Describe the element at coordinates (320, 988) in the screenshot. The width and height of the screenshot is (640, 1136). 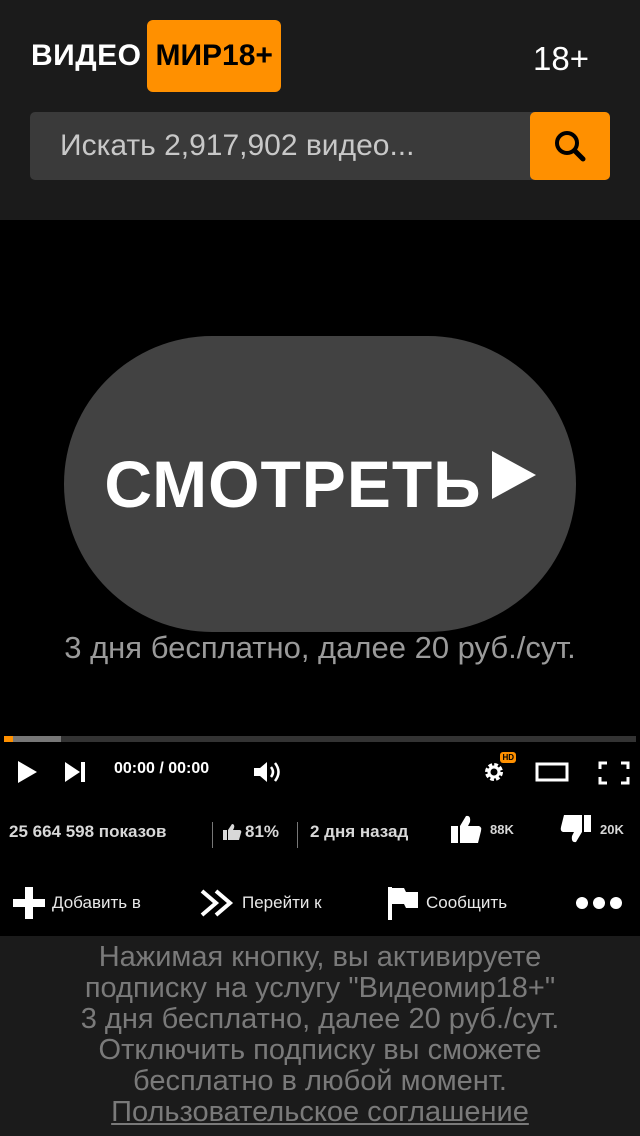
I see `disclaimer-line: подписку на услугу "Видеомир18+"` at that location.